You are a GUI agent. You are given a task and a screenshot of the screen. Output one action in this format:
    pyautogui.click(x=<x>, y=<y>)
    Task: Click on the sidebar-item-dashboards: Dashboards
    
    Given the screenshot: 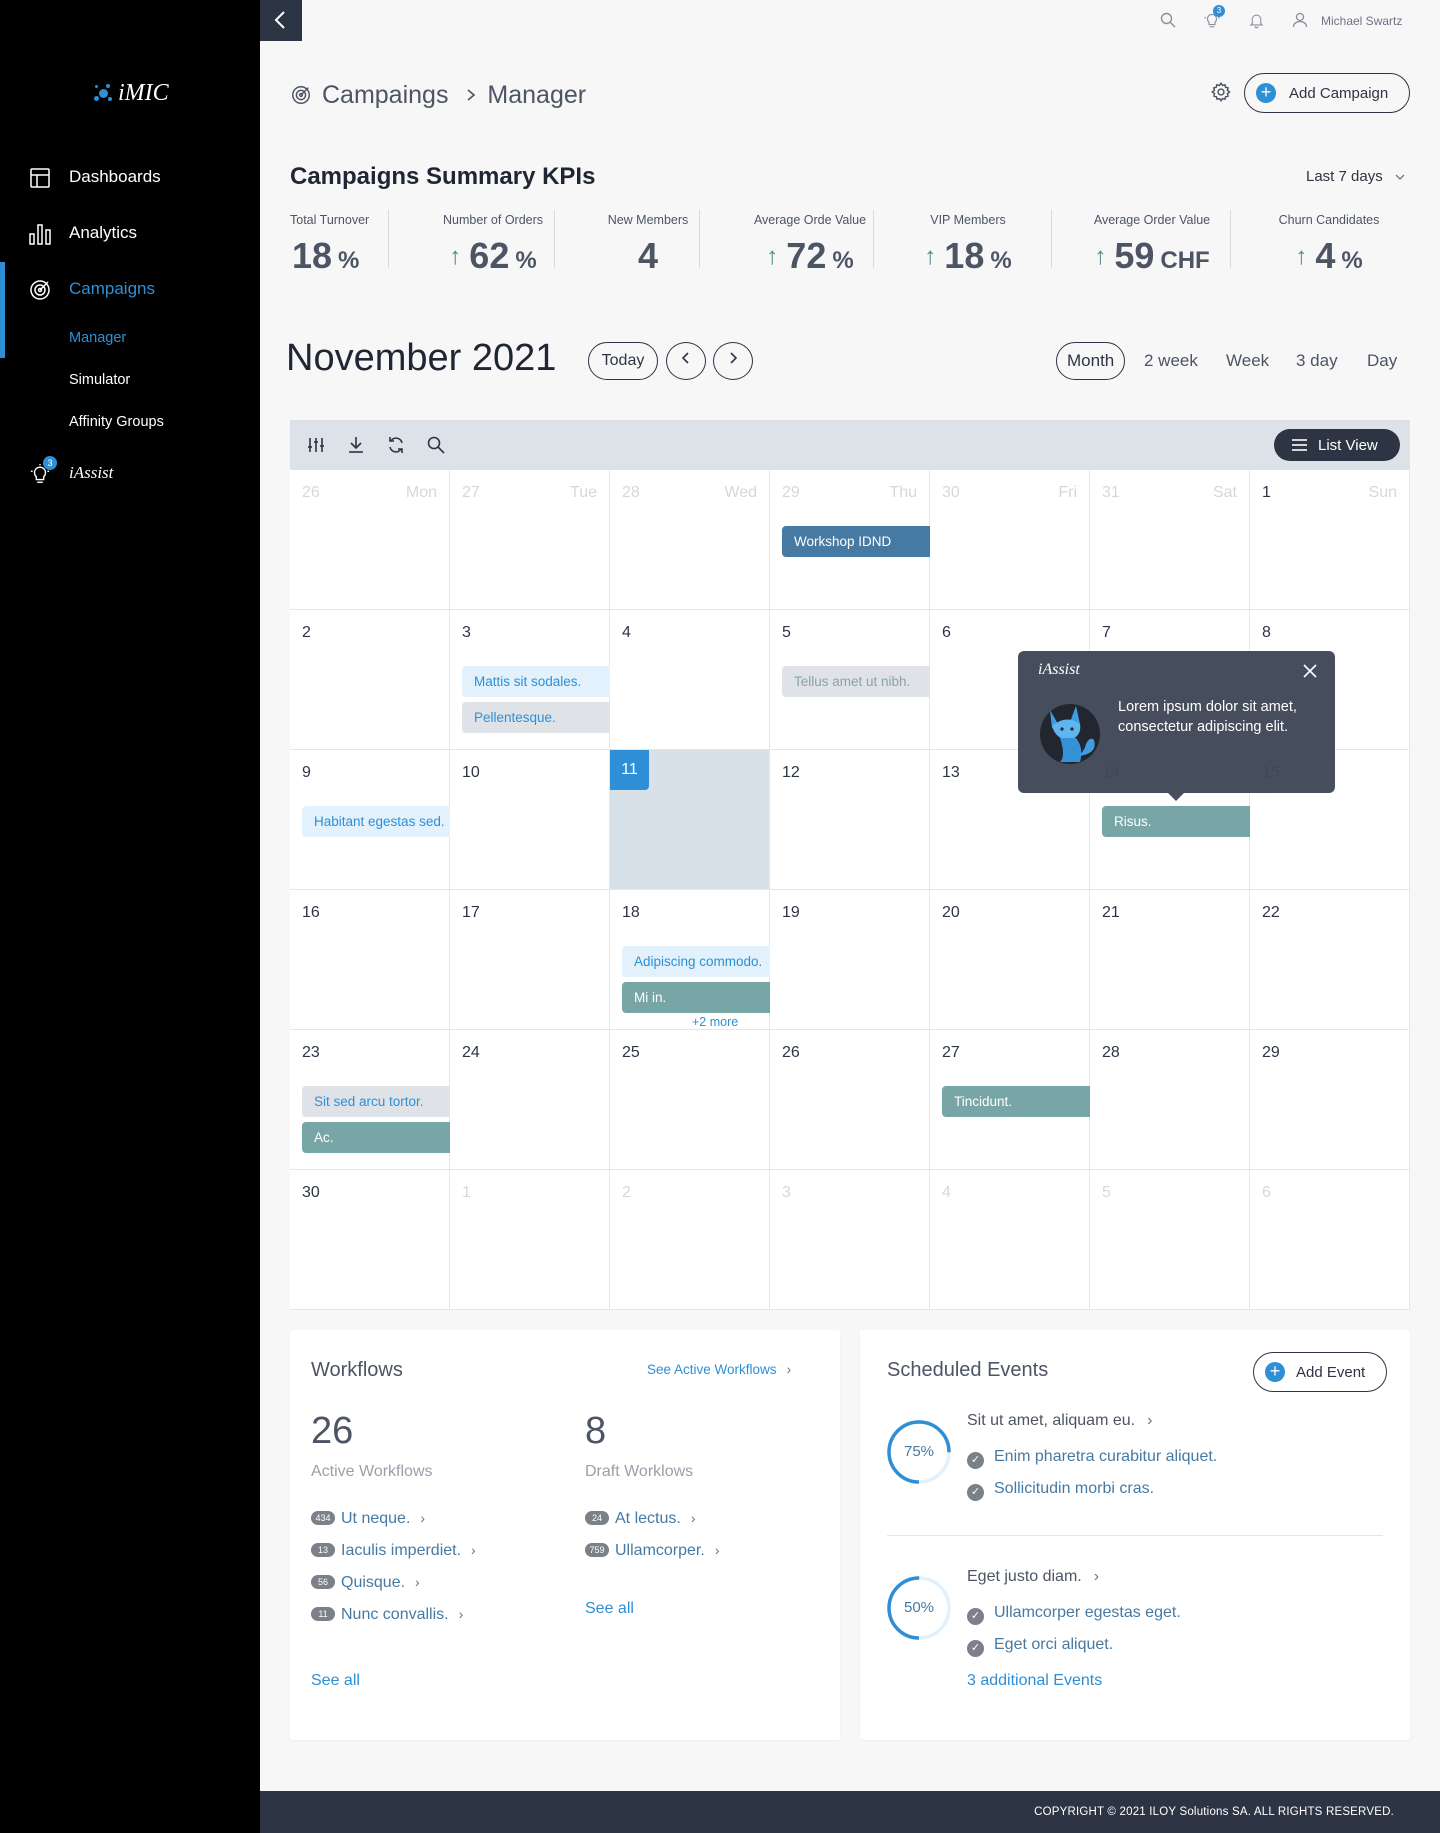 What is the action you would take?
    pyautogui.click(x=130, y=178)
    